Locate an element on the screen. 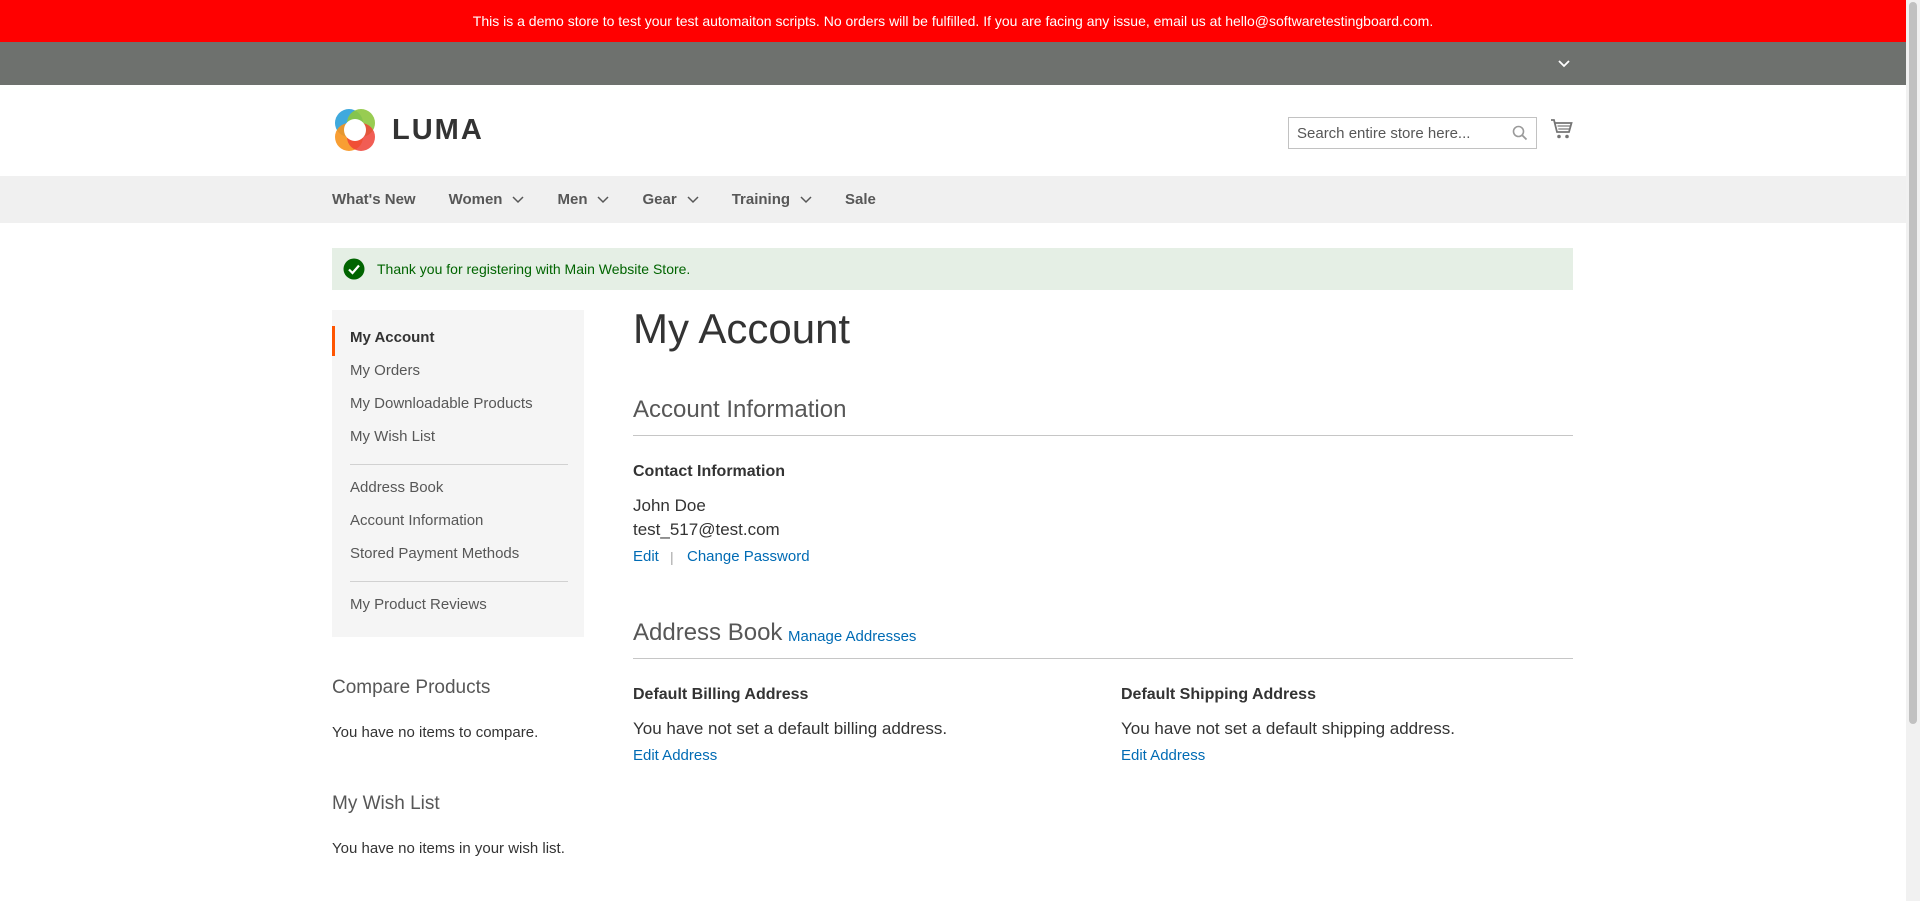 This screenshot has width=1920, height=901. edit-billing-address-link: Edit Address is located at coordinates (675, 755).